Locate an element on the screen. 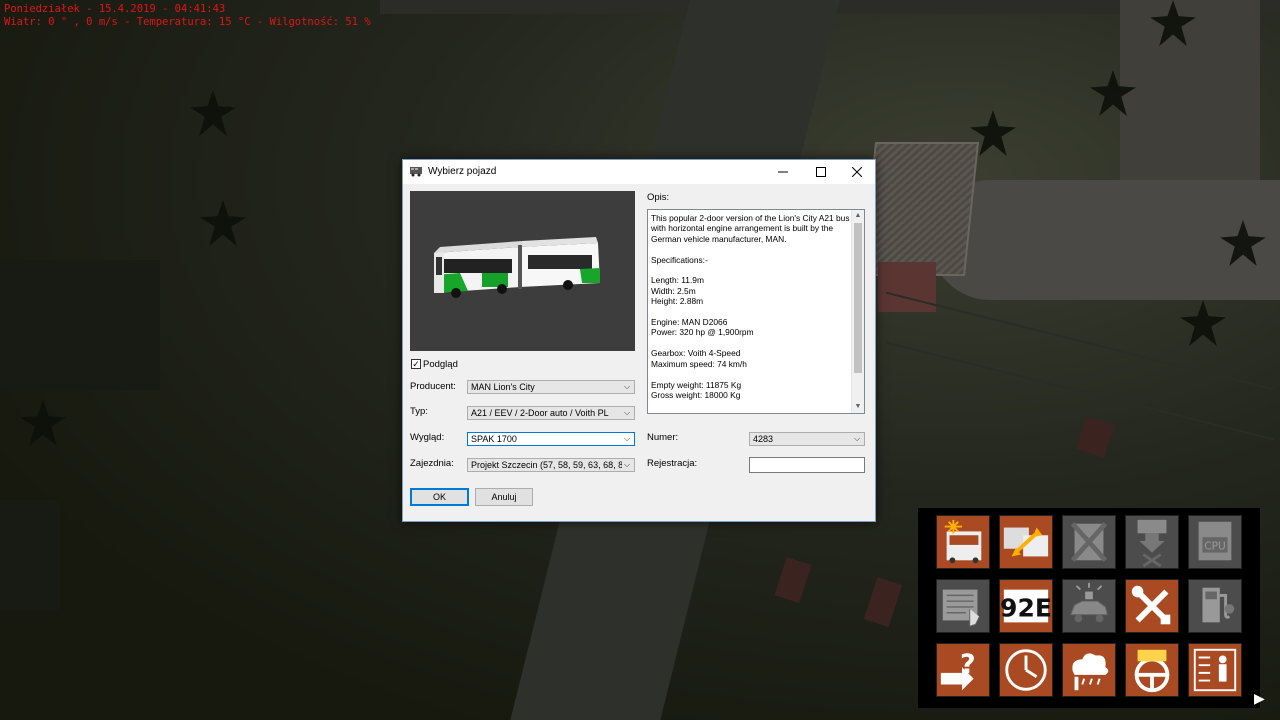 The width and height of the screenshot is (1280, 720). tool-panel: CPU 92E ? is located at coordinates (1089, 608).